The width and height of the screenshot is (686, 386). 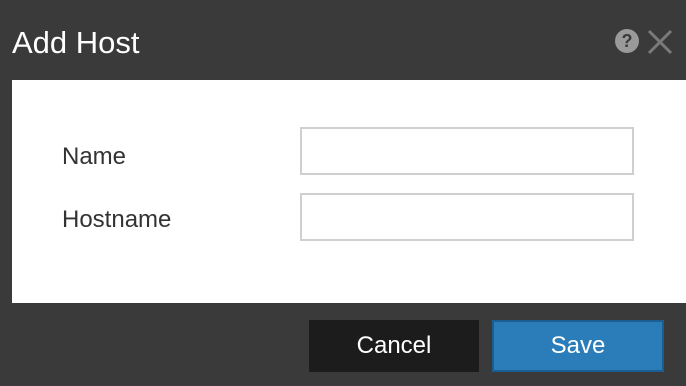 I want to click on help-icon: ?, so click(x=627, y=41).